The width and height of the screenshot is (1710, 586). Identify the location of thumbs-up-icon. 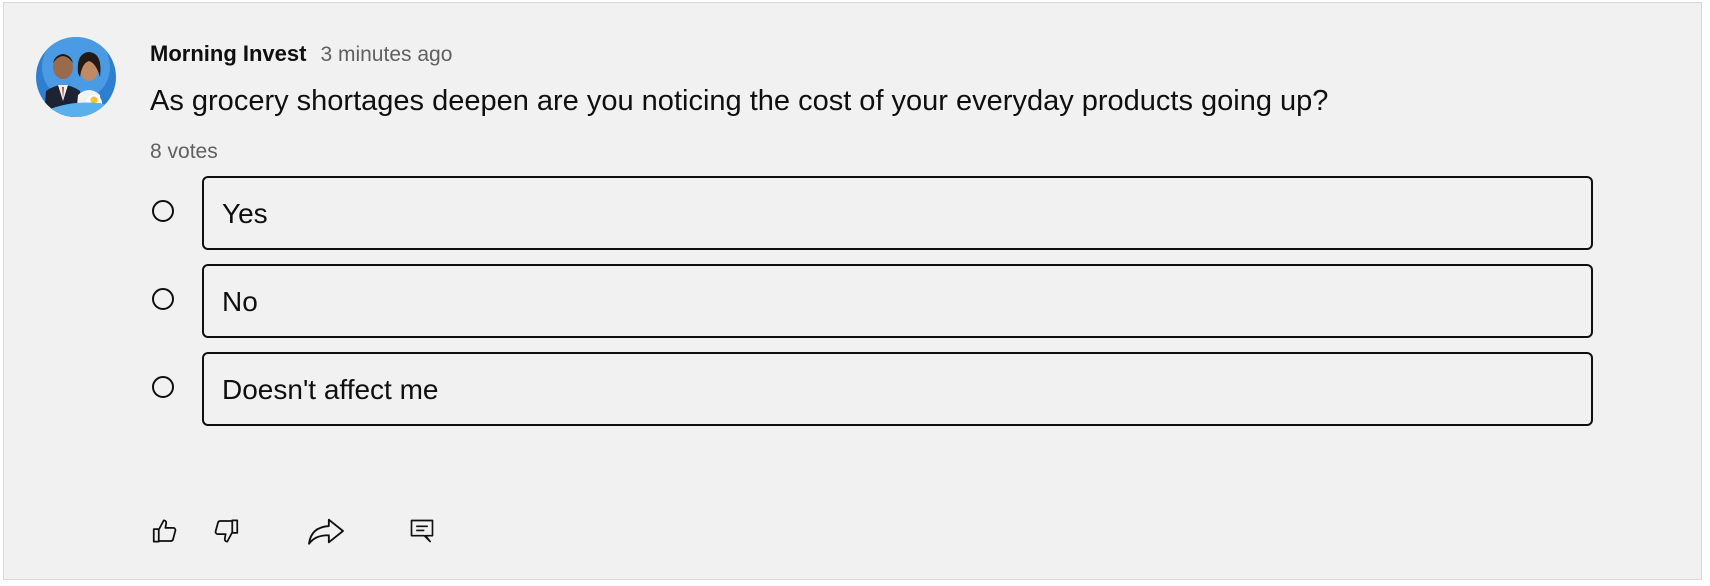
(164, 531).